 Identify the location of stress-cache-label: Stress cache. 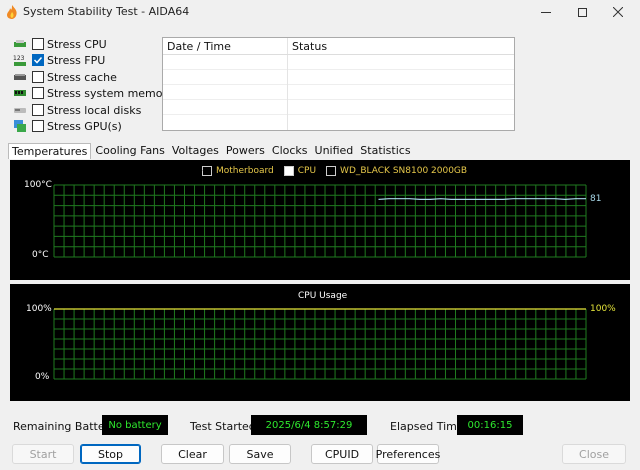
(82, 77).